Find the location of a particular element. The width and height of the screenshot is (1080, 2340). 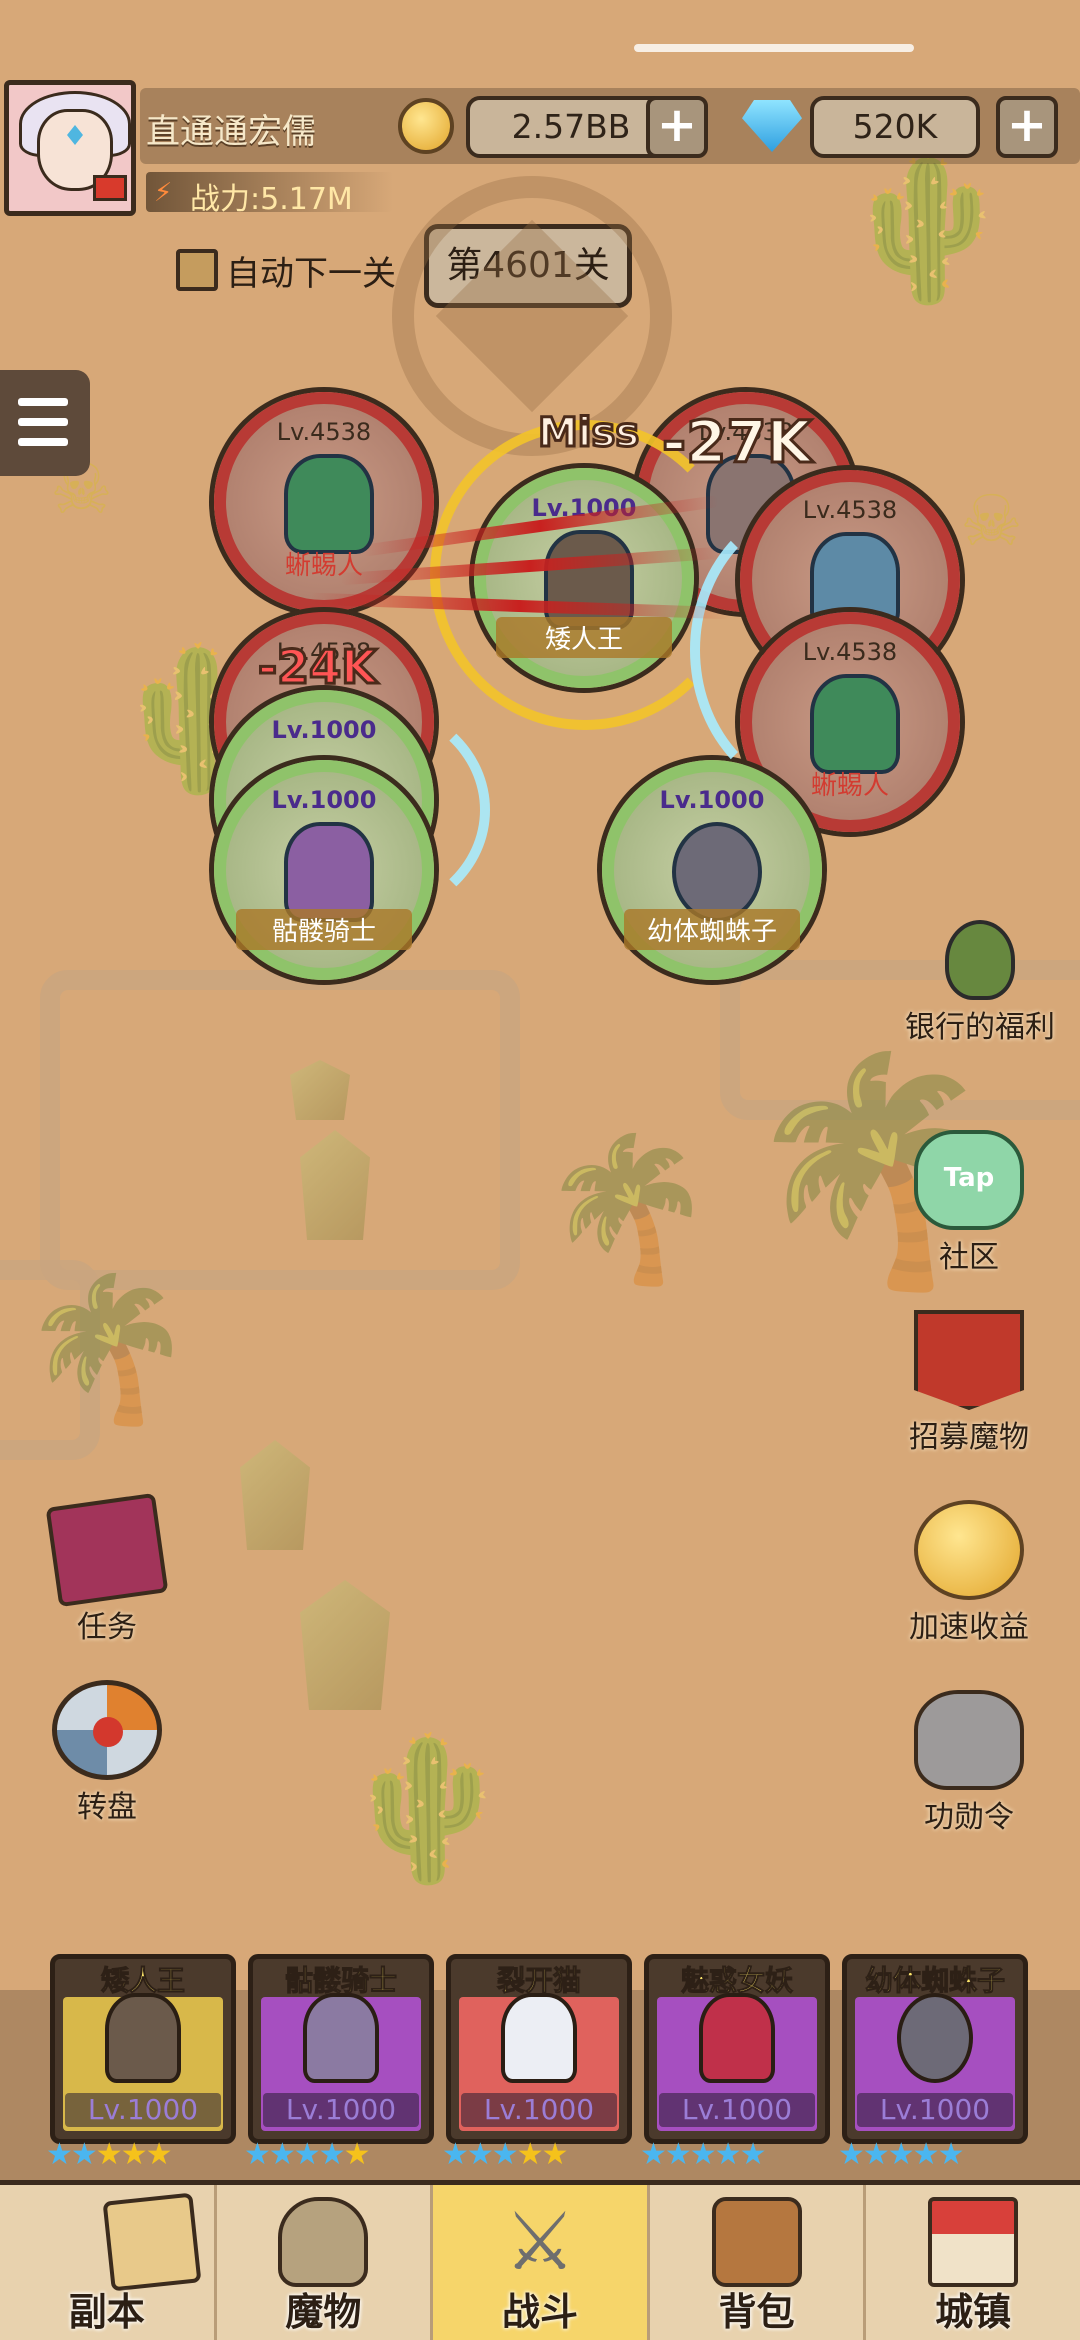

team-card-skeleton-knight: 骷髅骑士 Lv.1000 is located at coordinates (341, 2049).